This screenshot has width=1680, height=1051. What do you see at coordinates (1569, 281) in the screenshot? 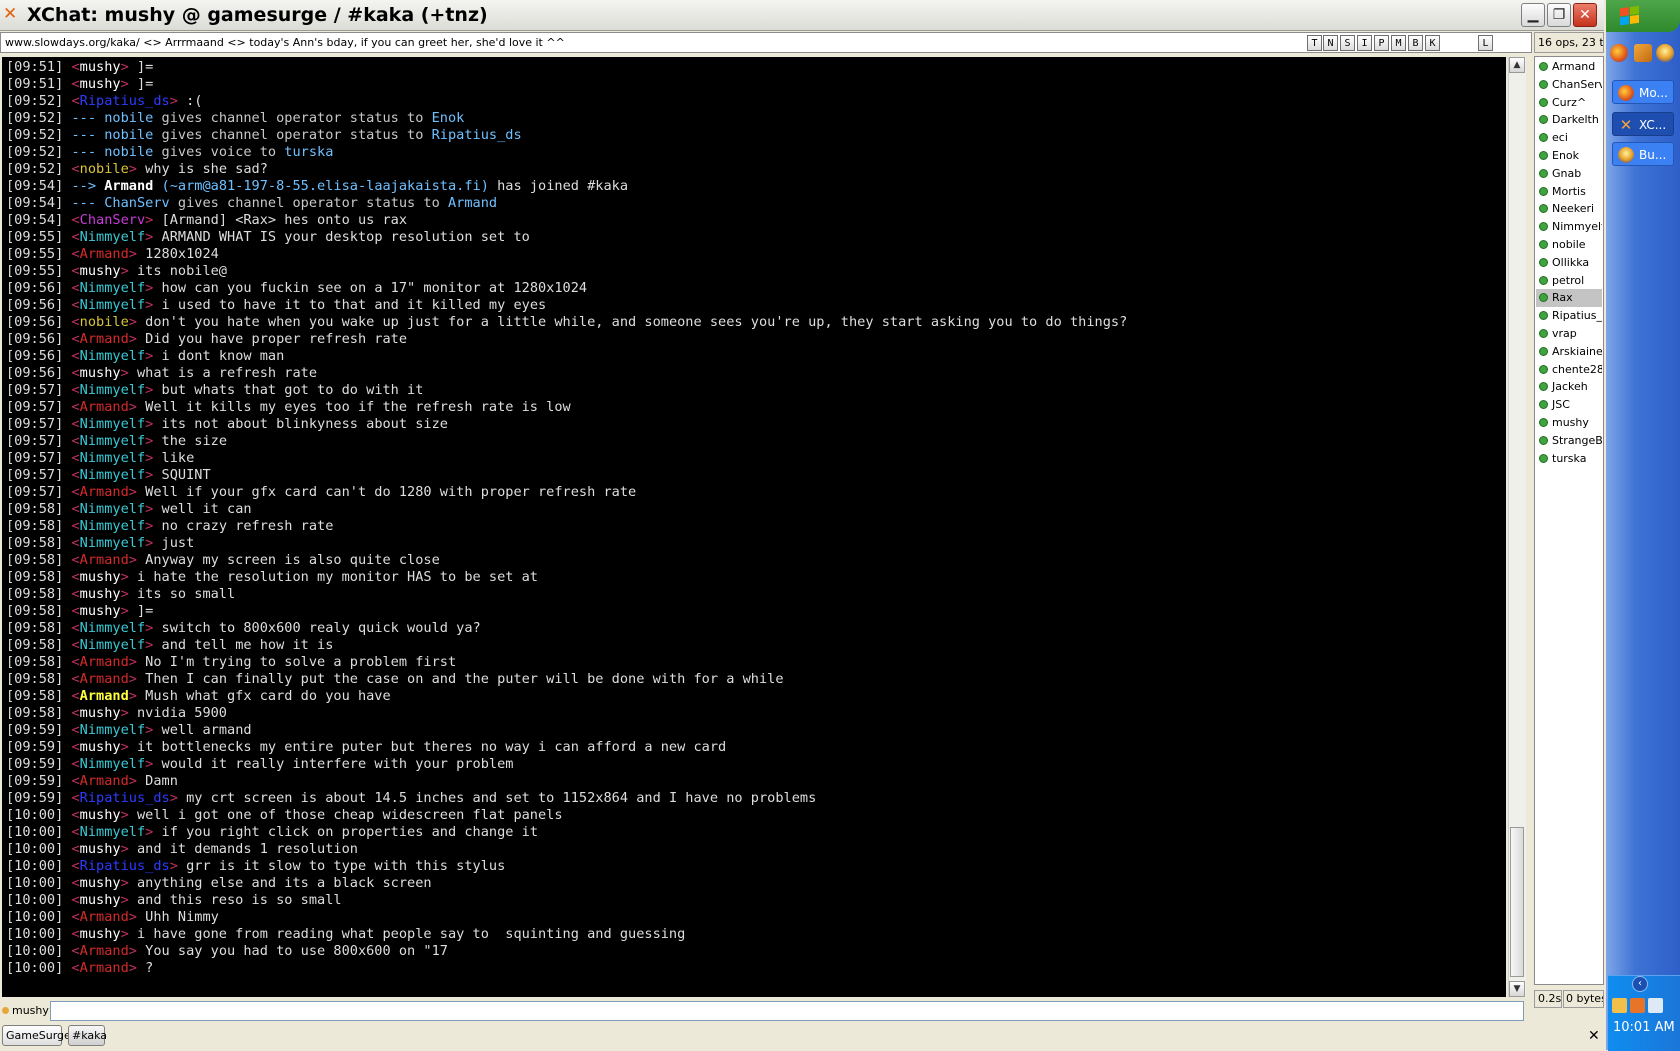
I see `user-list-item: petrol` at bounding box center [1569, 281].